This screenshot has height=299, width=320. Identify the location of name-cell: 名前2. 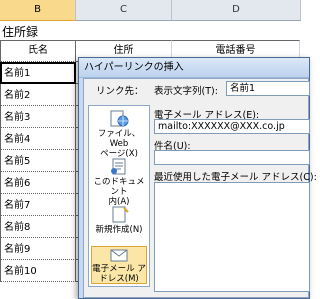
(38, 95).